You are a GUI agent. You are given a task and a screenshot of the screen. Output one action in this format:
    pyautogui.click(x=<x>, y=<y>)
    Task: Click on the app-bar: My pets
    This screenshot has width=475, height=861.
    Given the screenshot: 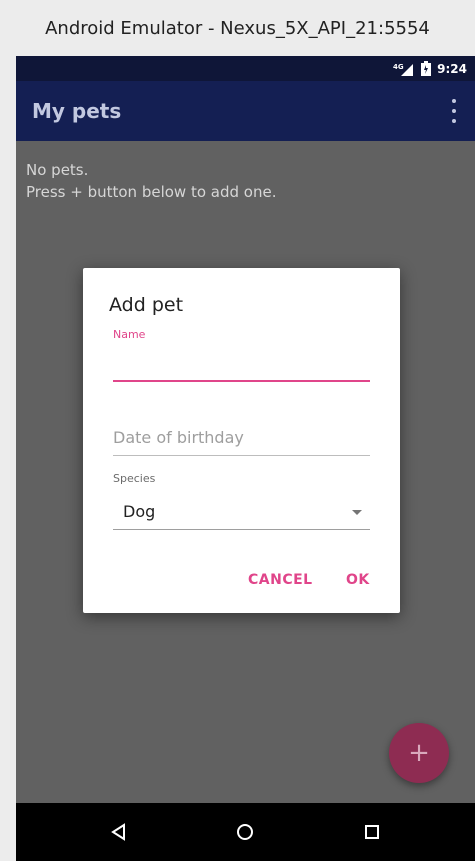 What is the action you would take?
    pyautogui.click(x=245, y=111)
    